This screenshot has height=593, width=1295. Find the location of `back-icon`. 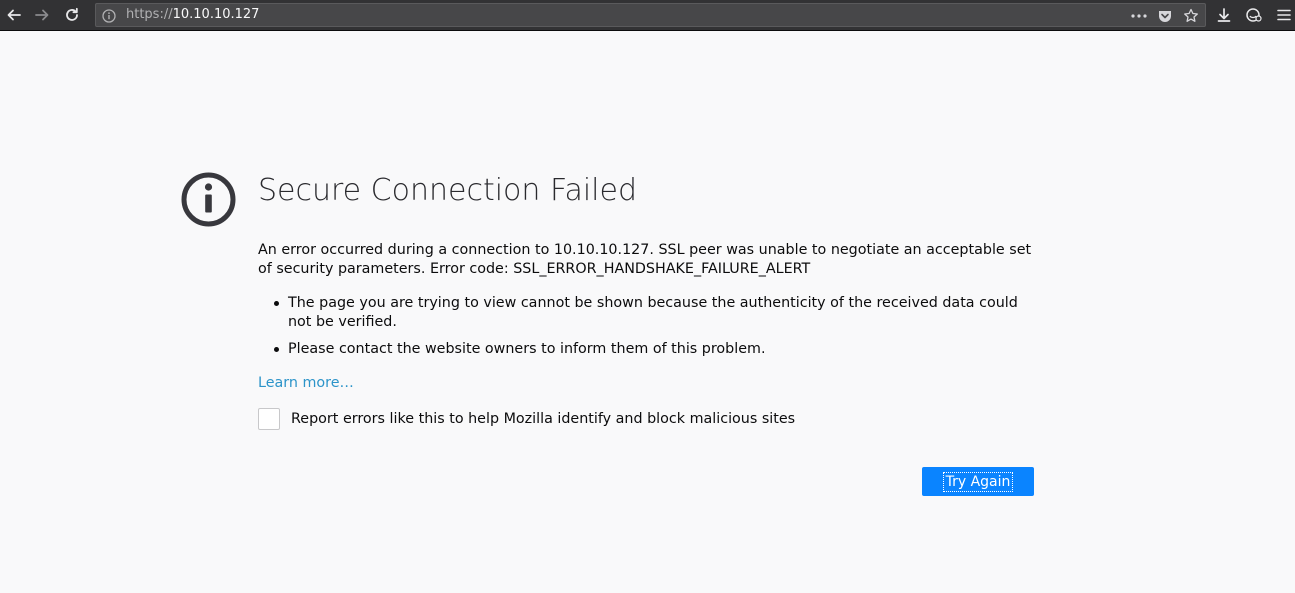

back-icon is located at coordinates (14, 15).